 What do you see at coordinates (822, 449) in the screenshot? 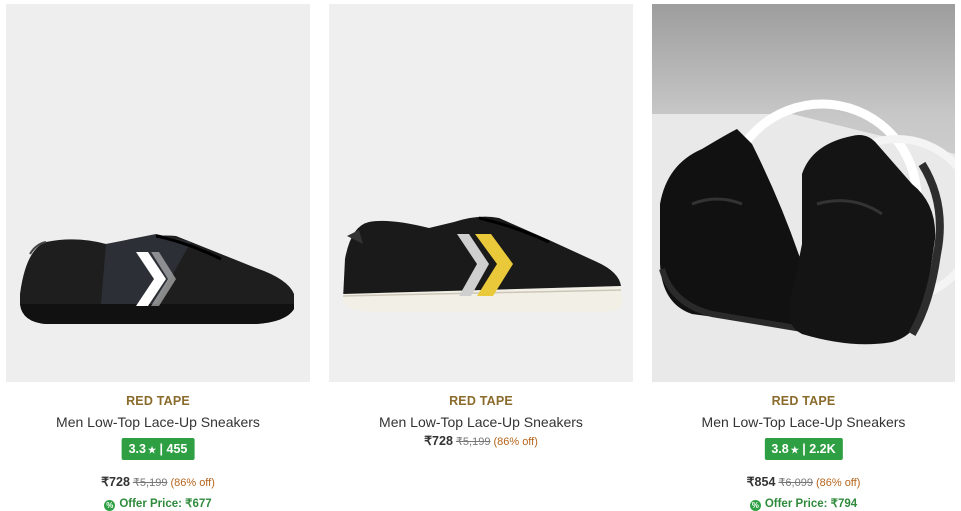
I see `rating-count: 2.2K` at bounding box center [822, 449].